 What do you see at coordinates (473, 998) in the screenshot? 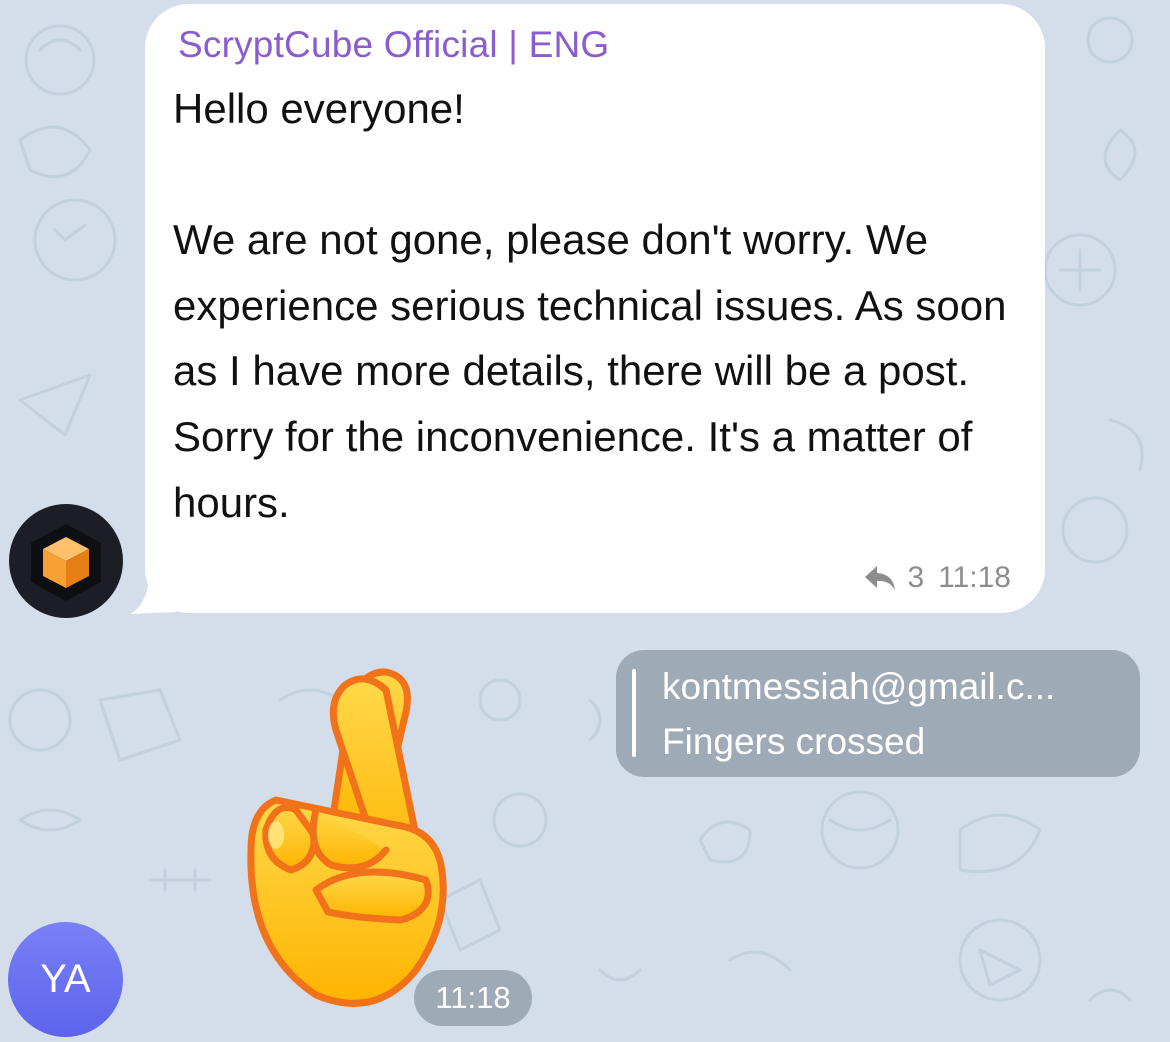
I see `sticker-time: 11:18` at bounding box center [473, 998].